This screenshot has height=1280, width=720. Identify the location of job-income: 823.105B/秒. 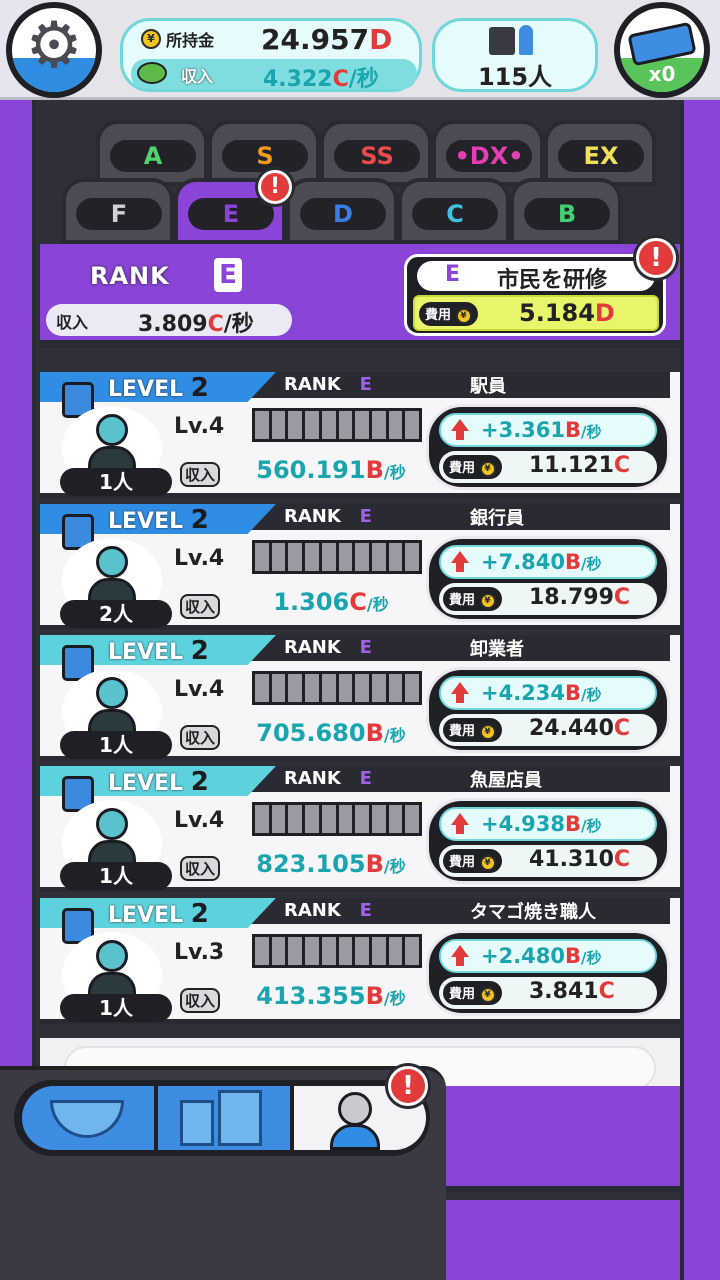
(331, 864).